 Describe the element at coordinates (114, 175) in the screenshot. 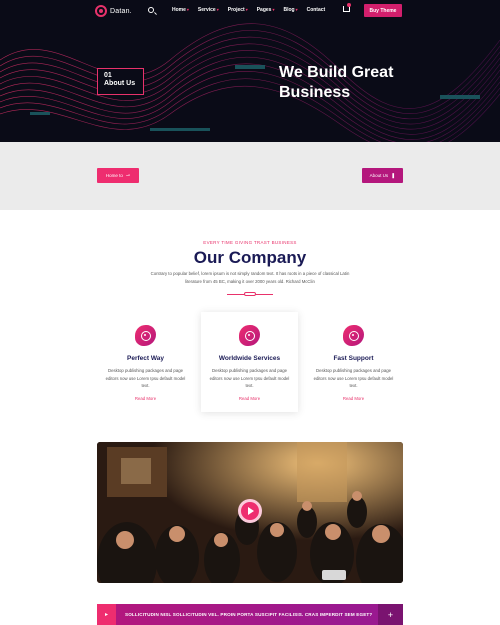

I see `breadcrumb-home-label: Home to` at that location.